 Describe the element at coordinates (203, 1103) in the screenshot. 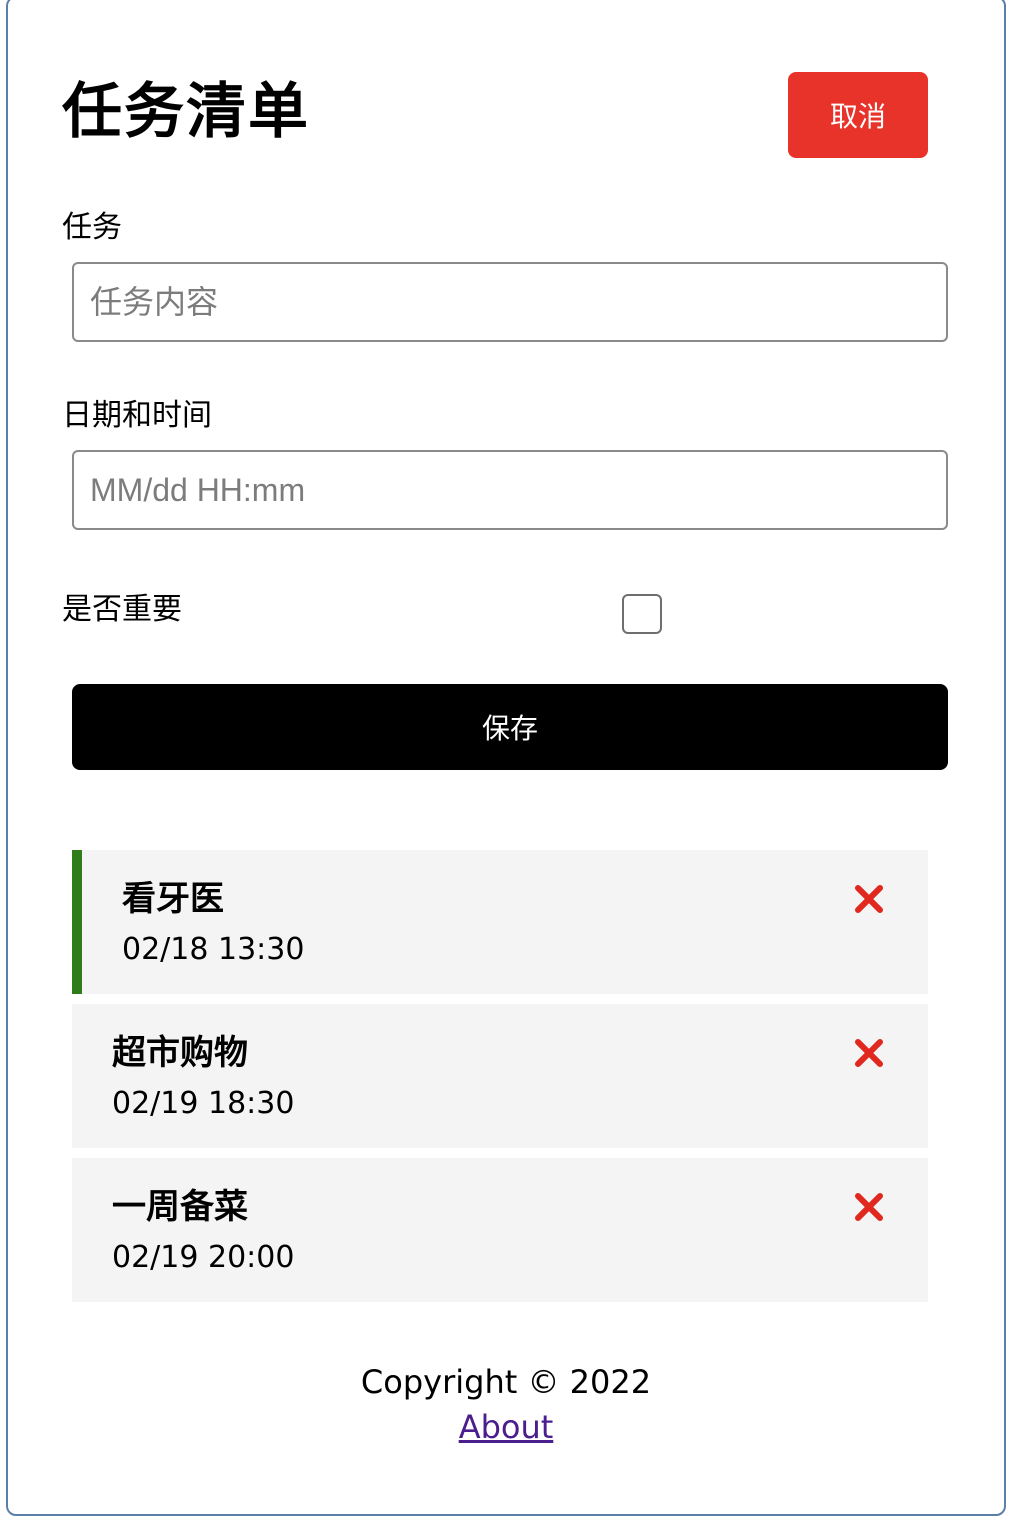

I see `task-time: 02/19 18:30` at that location.